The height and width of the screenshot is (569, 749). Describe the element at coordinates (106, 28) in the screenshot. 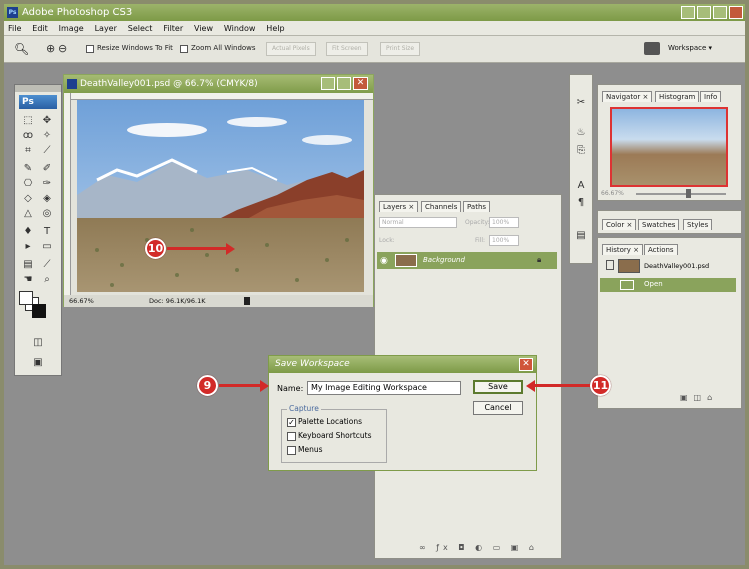

I see `menu-layer: Layer` at that location.